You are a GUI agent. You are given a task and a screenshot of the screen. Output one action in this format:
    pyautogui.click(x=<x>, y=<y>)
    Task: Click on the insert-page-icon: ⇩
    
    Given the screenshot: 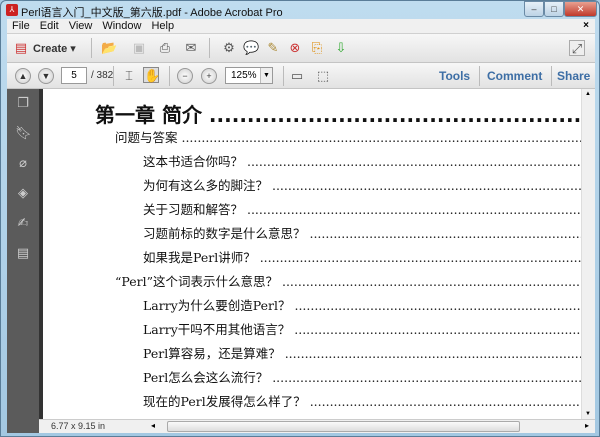 What is the action you would take?
    pyautogui.click(x=341, y=48)
    